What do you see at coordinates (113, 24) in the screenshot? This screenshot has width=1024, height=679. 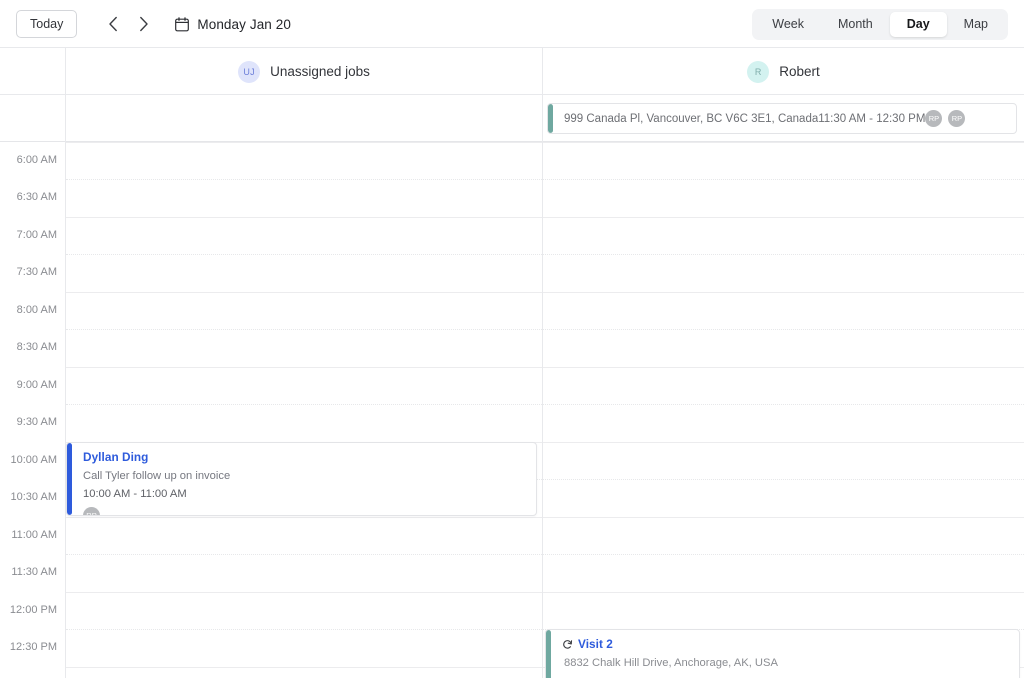 I see `chevron-left-icon` at bounding box center [113, 24].